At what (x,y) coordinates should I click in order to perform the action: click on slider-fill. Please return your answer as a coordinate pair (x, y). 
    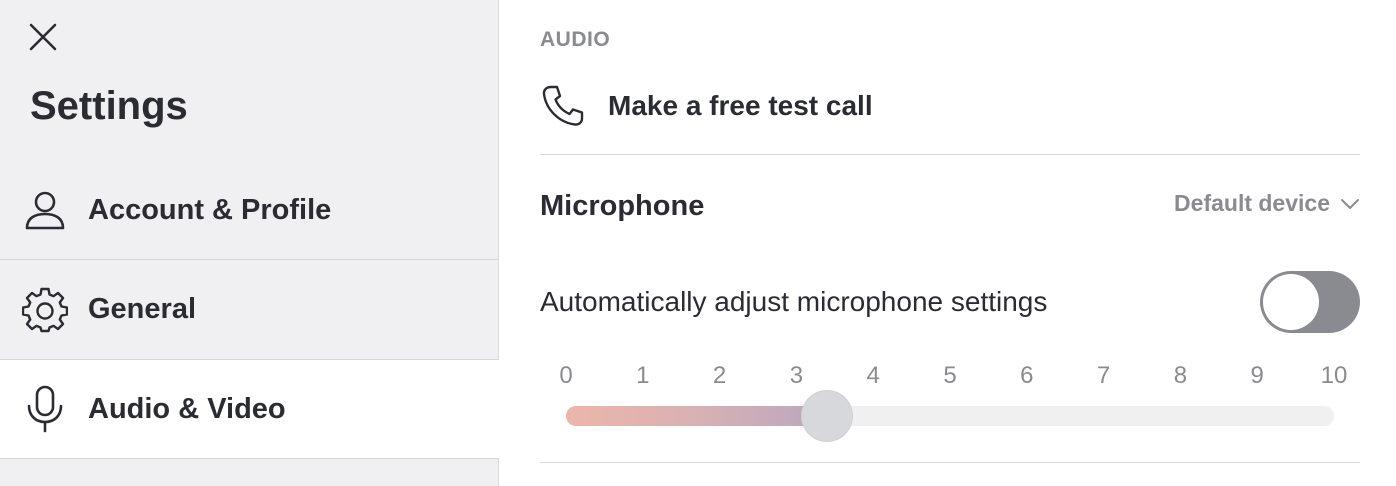
    Looking at the image, I should click on (699, 416).